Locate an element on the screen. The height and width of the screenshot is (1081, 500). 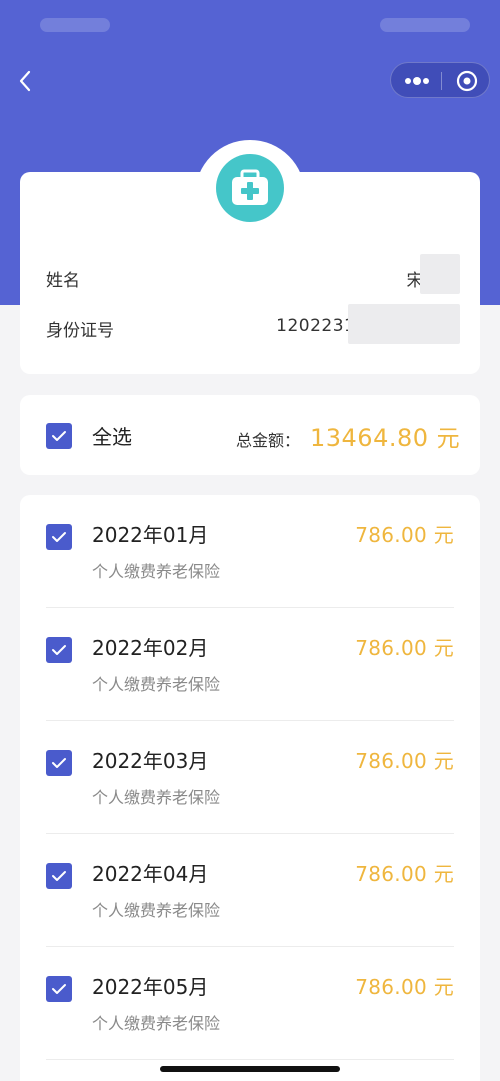
select-all-label: 全选 is located at coordinates (112, 435).